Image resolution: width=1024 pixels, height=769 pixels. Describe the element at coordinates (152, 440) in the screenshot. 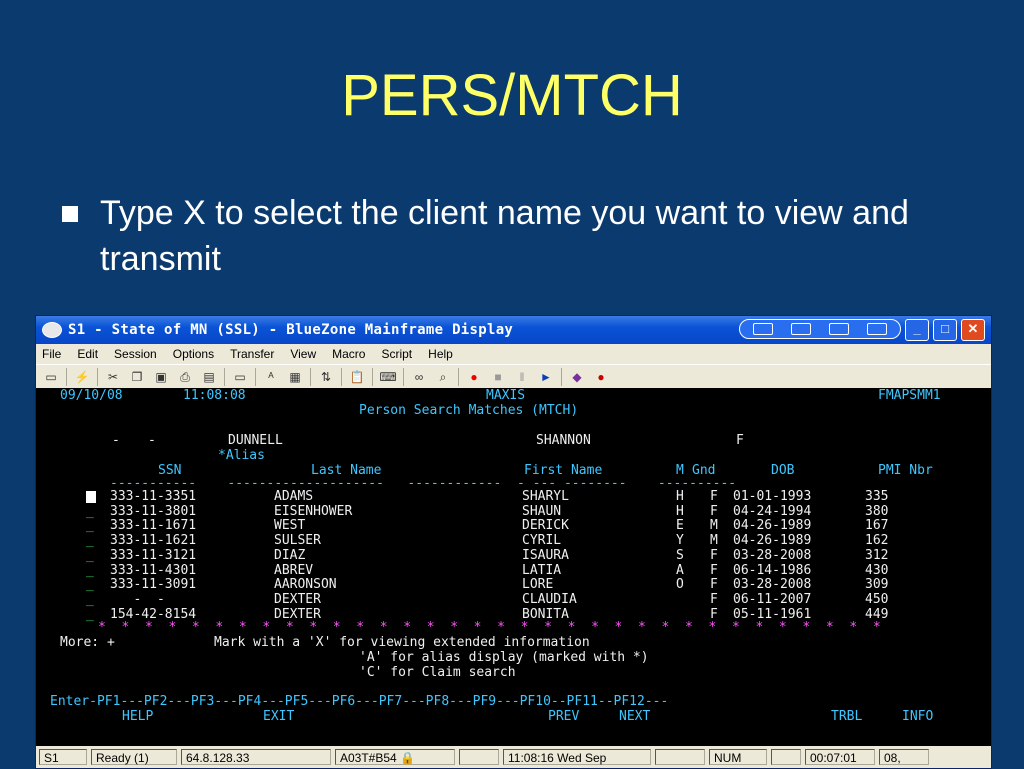

I see `search-ssn-part2: -` at that location.